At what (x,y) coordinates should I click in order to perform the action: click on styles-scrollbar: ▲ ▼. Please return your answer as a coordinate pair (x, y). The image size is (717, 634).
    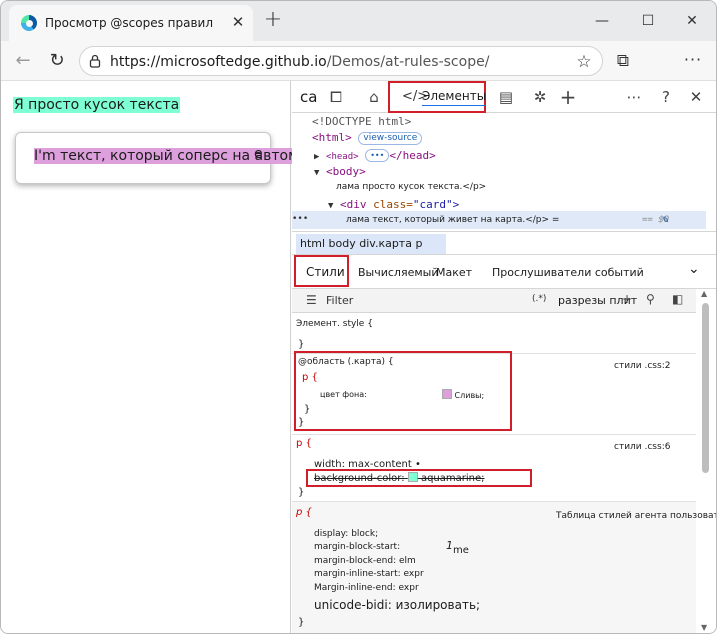
    Looking at the image, I should click on (705, 461).